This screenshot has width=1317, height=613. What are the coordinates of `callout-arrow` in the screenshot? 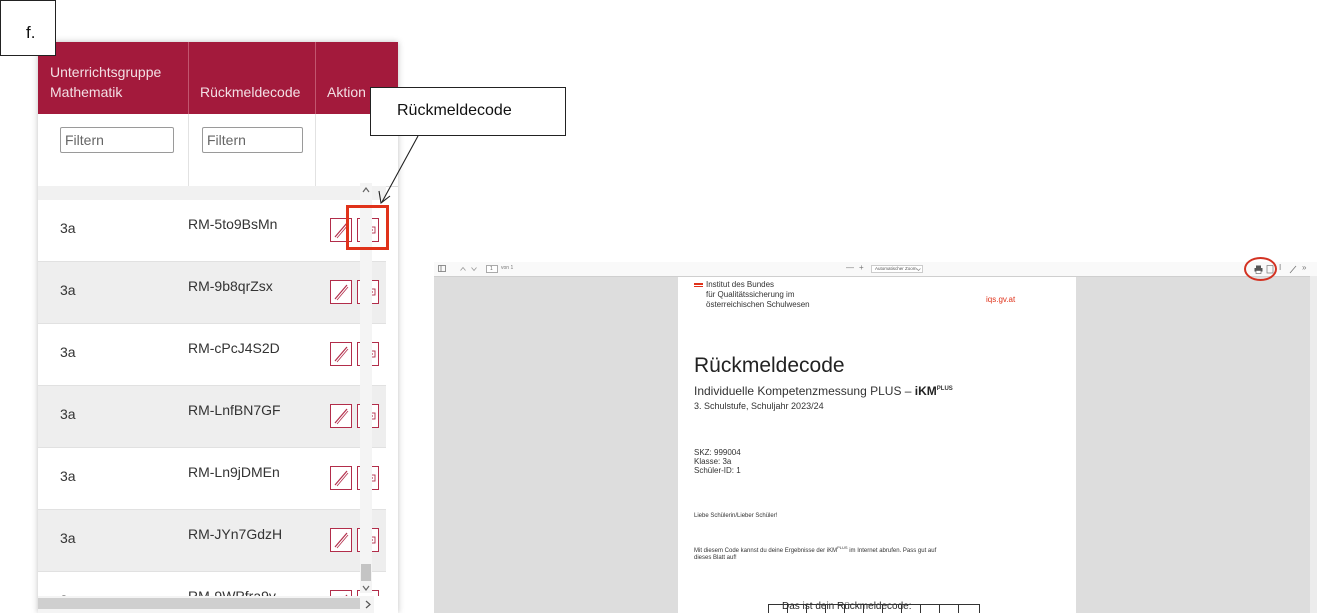 It's located at (398, 170).